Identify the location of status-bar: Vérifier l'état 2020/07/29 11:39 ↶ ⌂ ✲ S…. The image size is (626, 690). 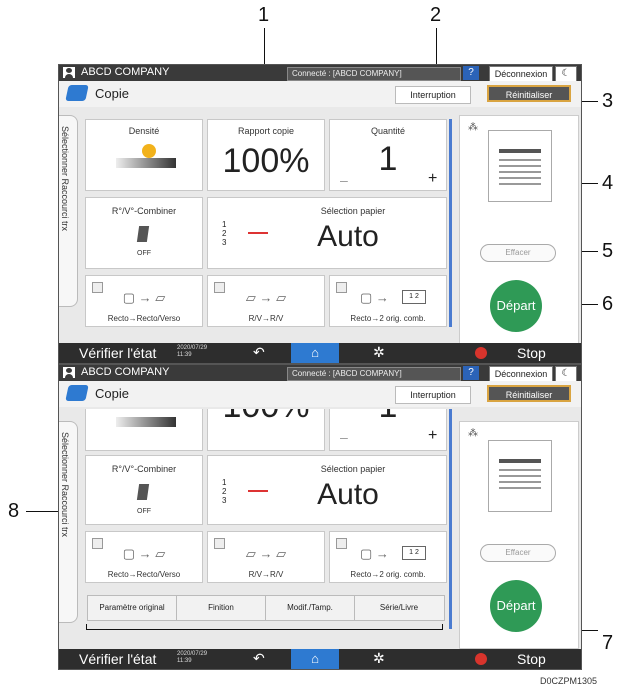
(320, 353).